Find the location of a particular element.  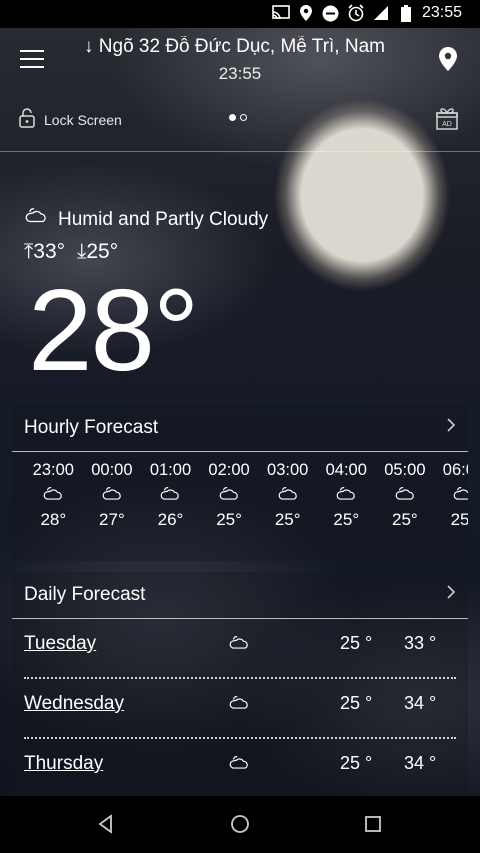

low-temp: ⤓25° is located at coordinates (97, 252).